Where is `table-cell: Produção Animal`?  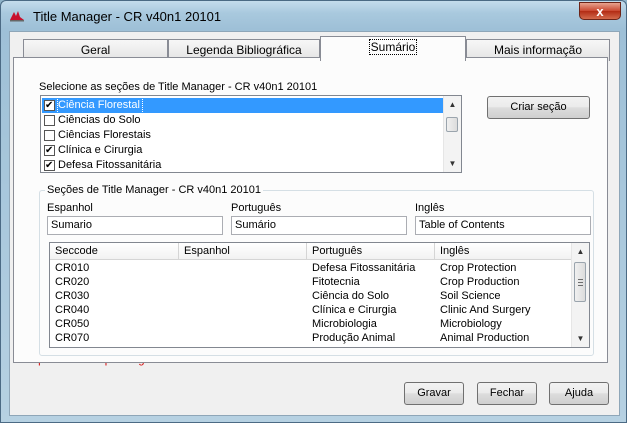 table-cell: Produção Animal is located at coordinates (354, 338).